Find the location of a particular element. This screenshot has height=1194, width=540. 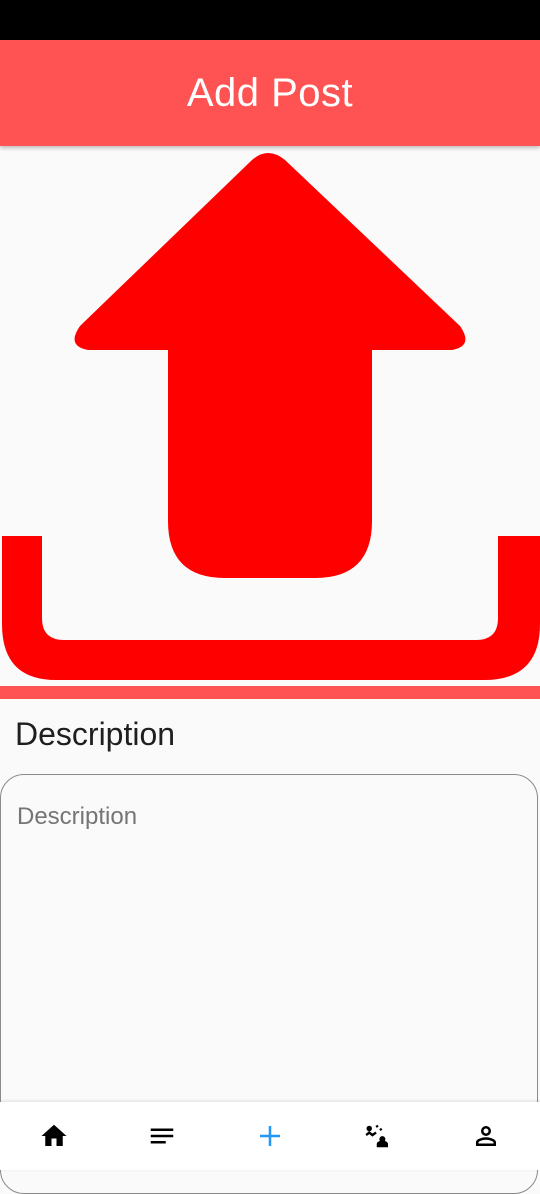

home-icon is located at coordinates (54, 1135).